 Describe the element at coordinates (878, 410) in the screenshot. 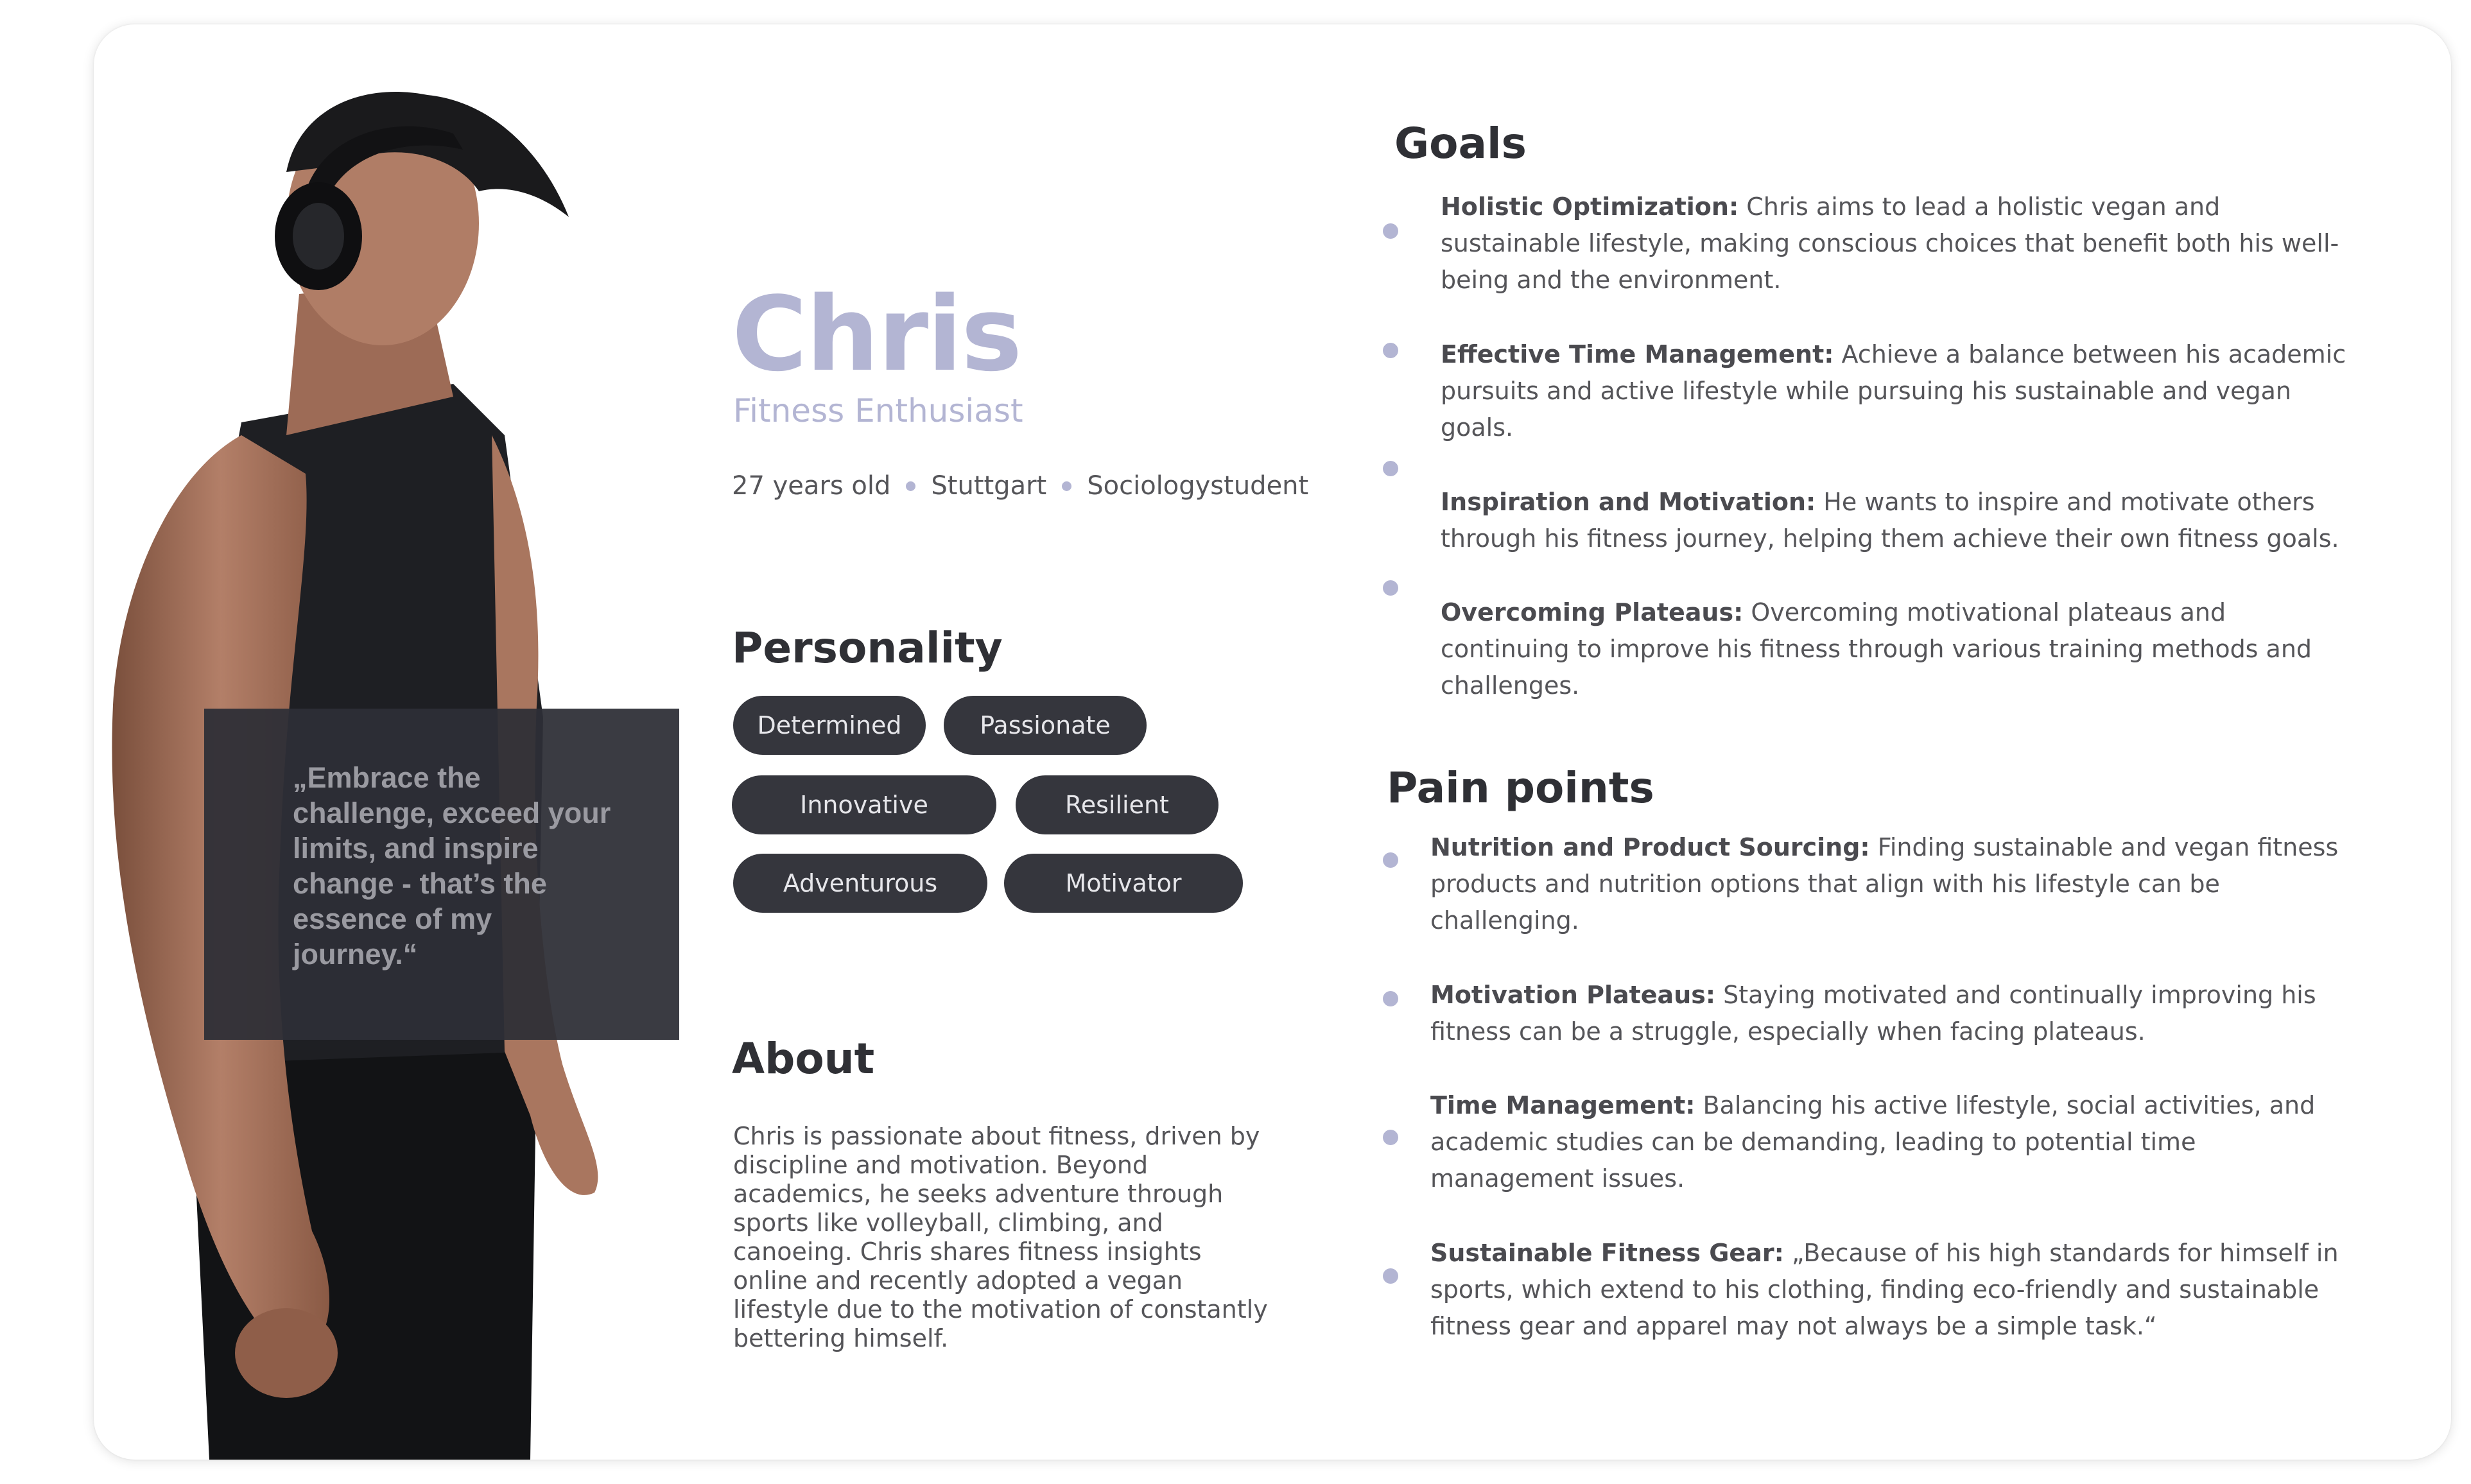

I see `persona-role: Fitness Enthusiast` at that location.